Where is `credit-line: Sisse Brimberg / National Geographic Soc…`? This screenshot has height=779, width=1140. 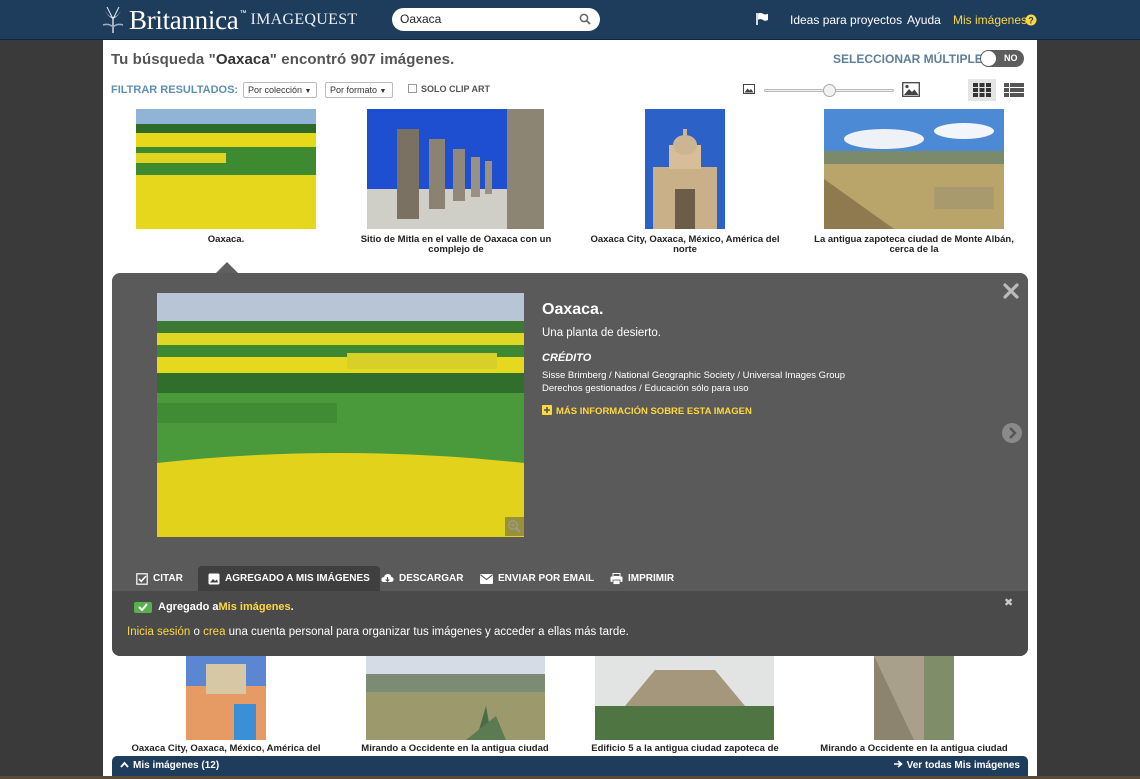
credit-line: Sisse Brimberg / National Geographic Soc… is located at coordinates (694, 375).